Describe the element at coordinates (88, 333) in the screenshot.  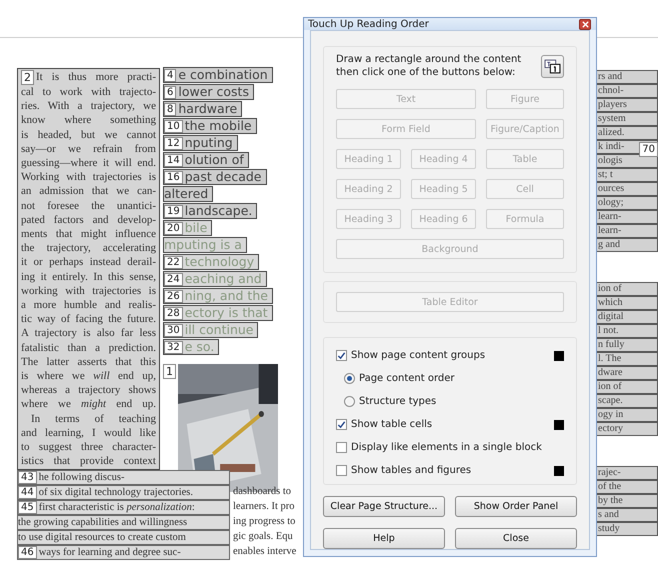
I see `text-line: A trajectory is also far less` at that location.